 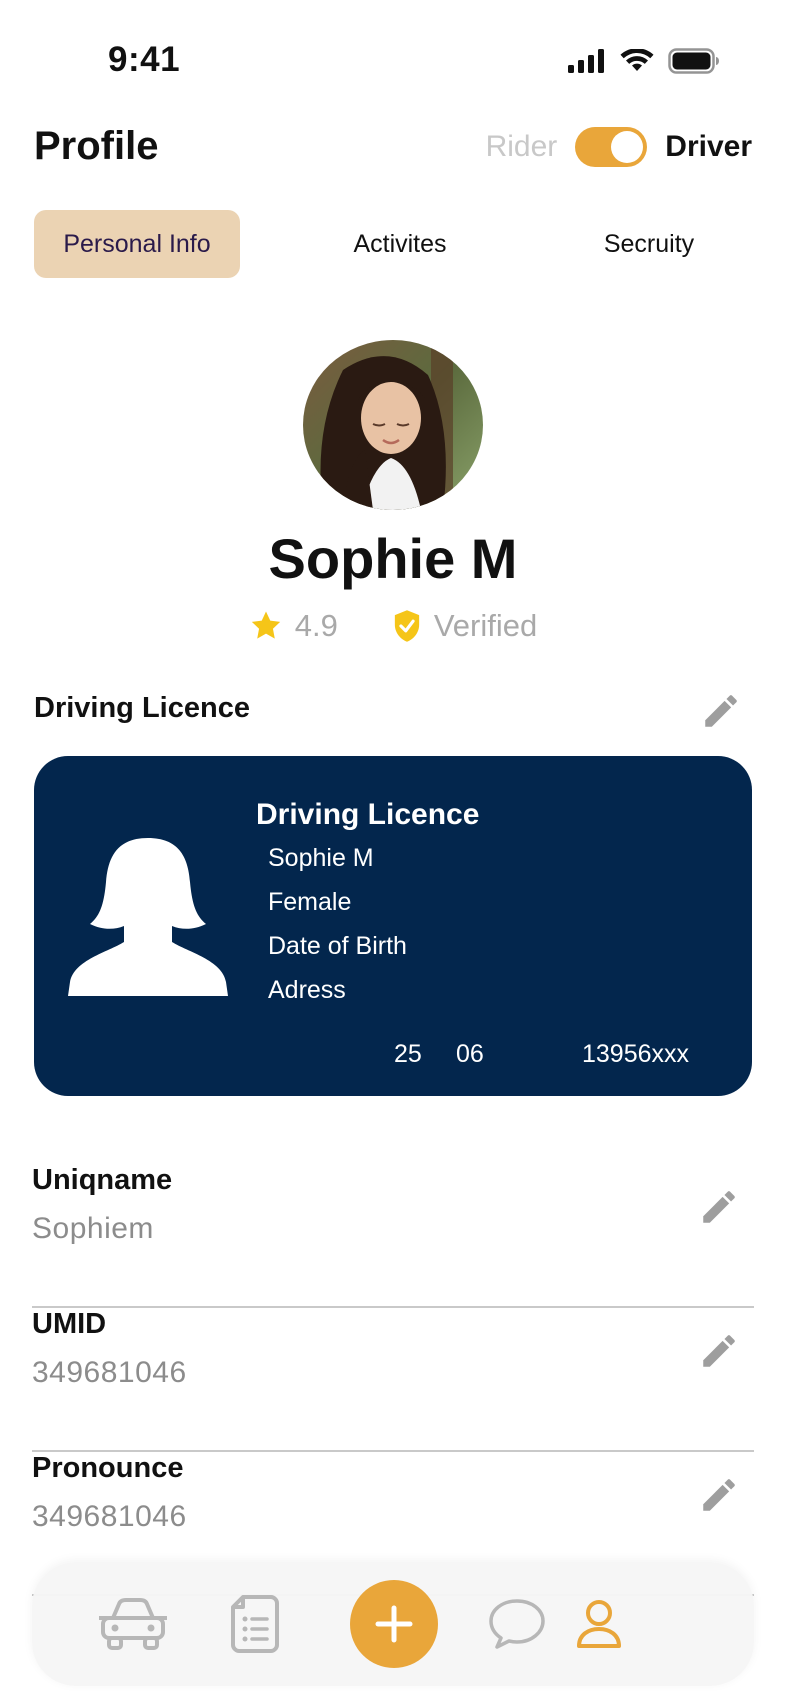 What do you see at coordinates (586, 61) in the screenshot?
I see `signal-icon` at bounding box center [586, 61].